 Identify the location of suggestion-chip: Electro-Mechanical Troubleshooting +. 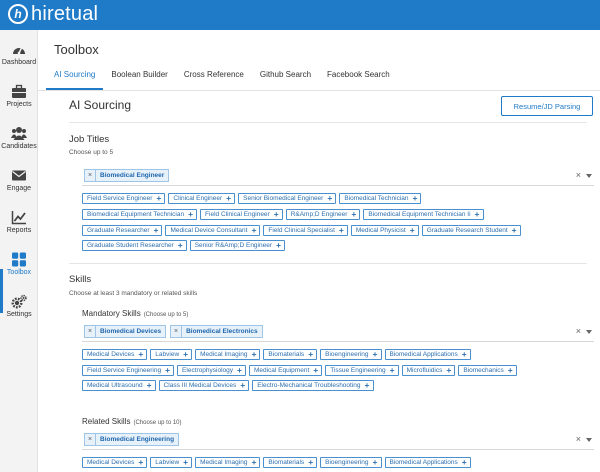
(313, 385).